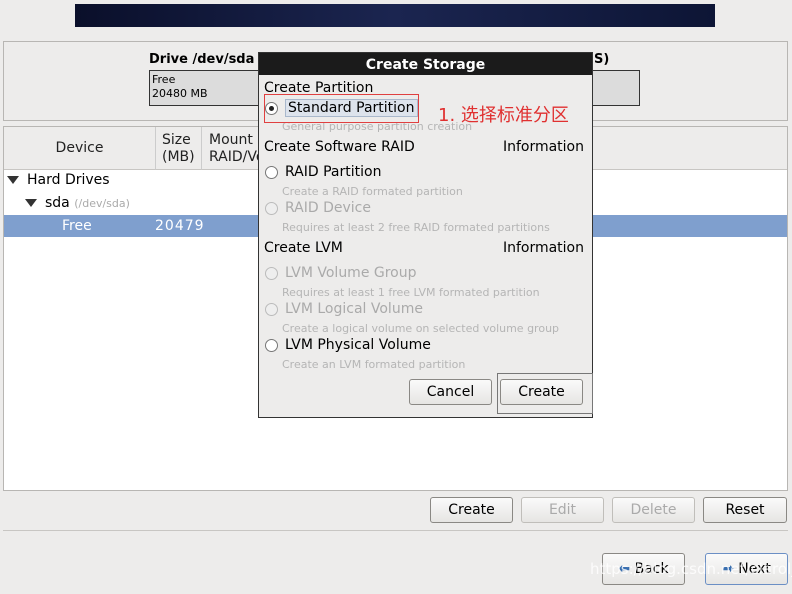  I want to click on annotation-highlight, so click(341, 108).